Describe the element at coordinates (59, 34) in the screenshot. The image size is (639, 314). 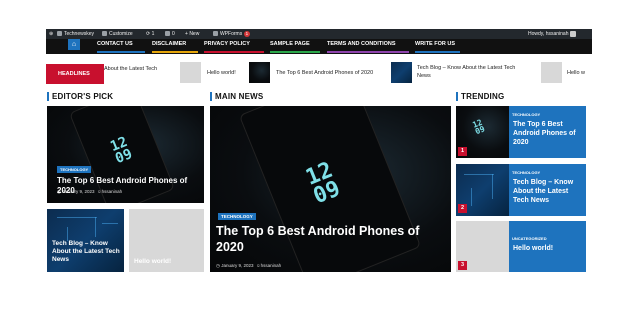
I see `home-icon` at that location.